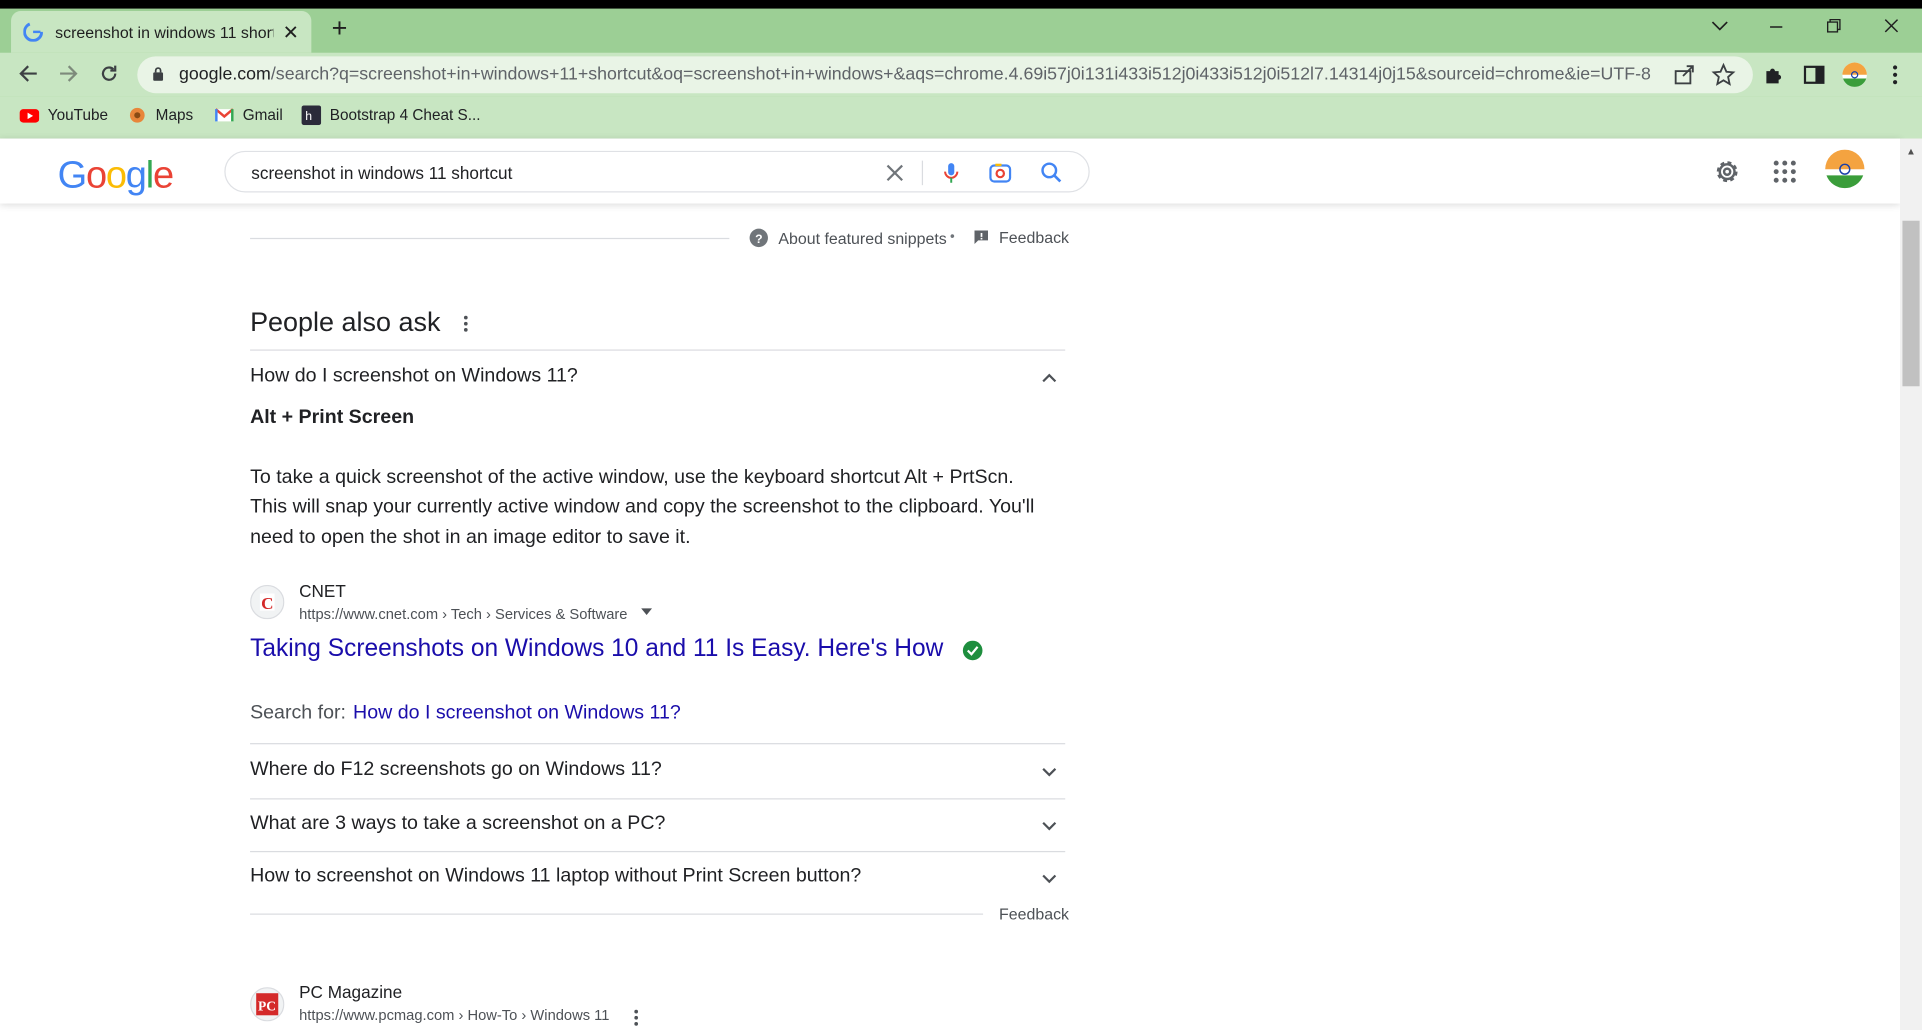 The image size is (1922, 1030). Describe the element at coordinates (922, 173) in the screenshot. I see `search-divider` at that location.